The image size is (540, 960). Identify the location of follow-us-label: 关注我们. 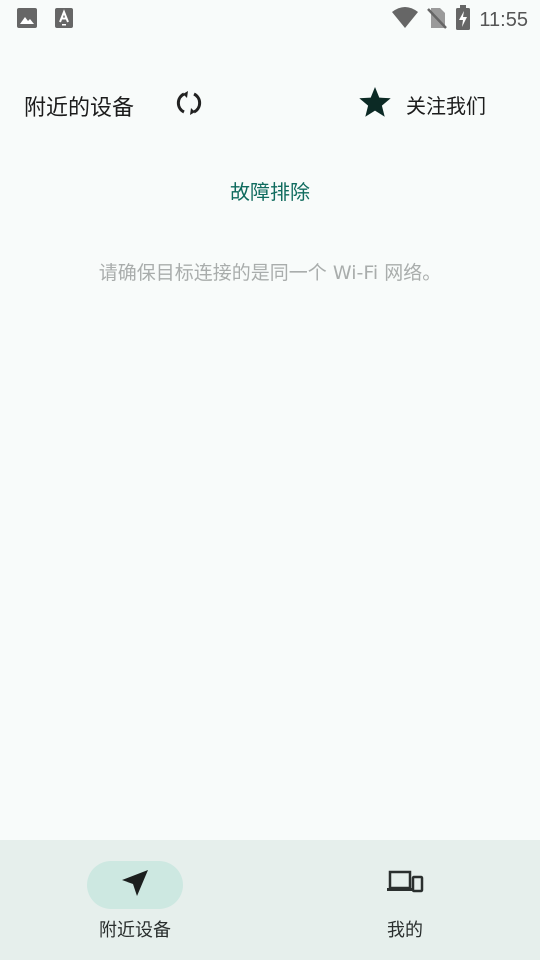
(446, 105).